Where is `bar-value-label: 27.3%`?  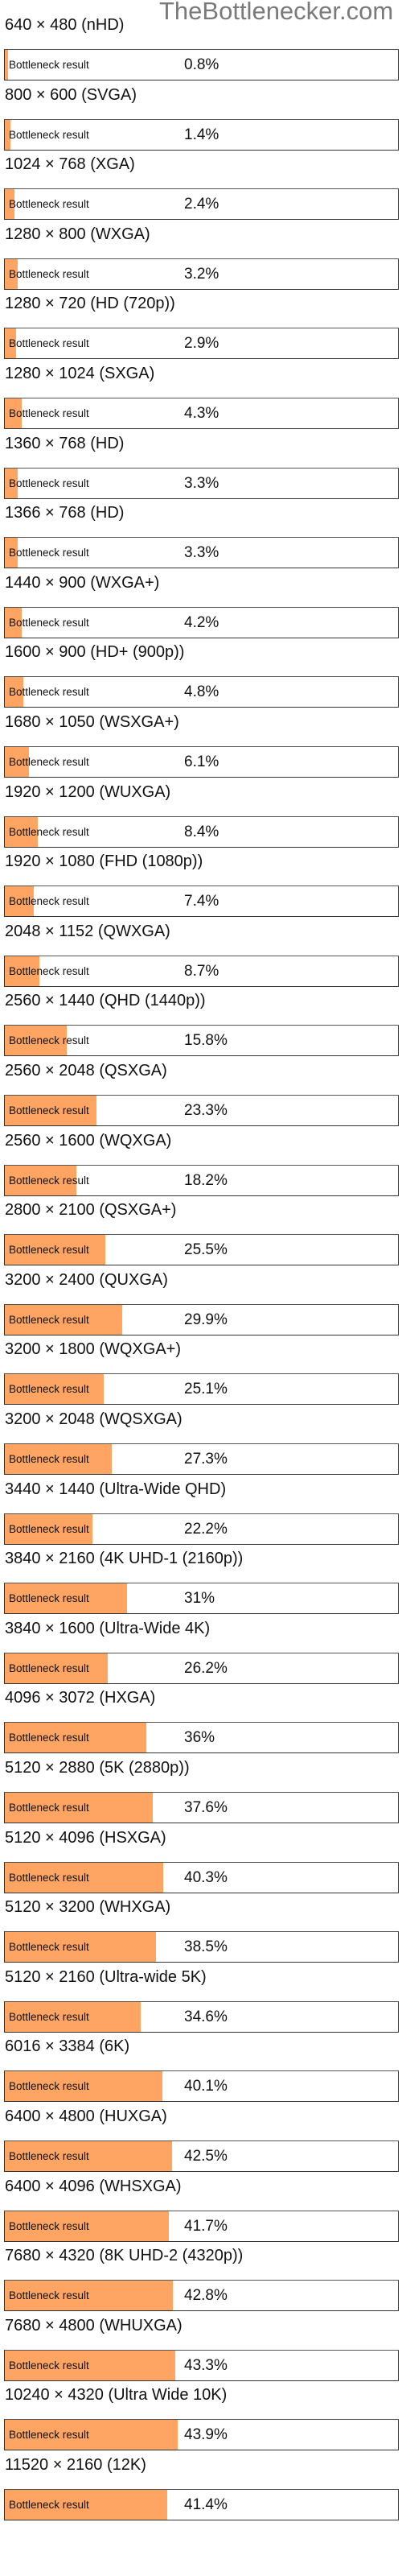
bar-value-label: 27.3% is located at coordinates (206, 1459).